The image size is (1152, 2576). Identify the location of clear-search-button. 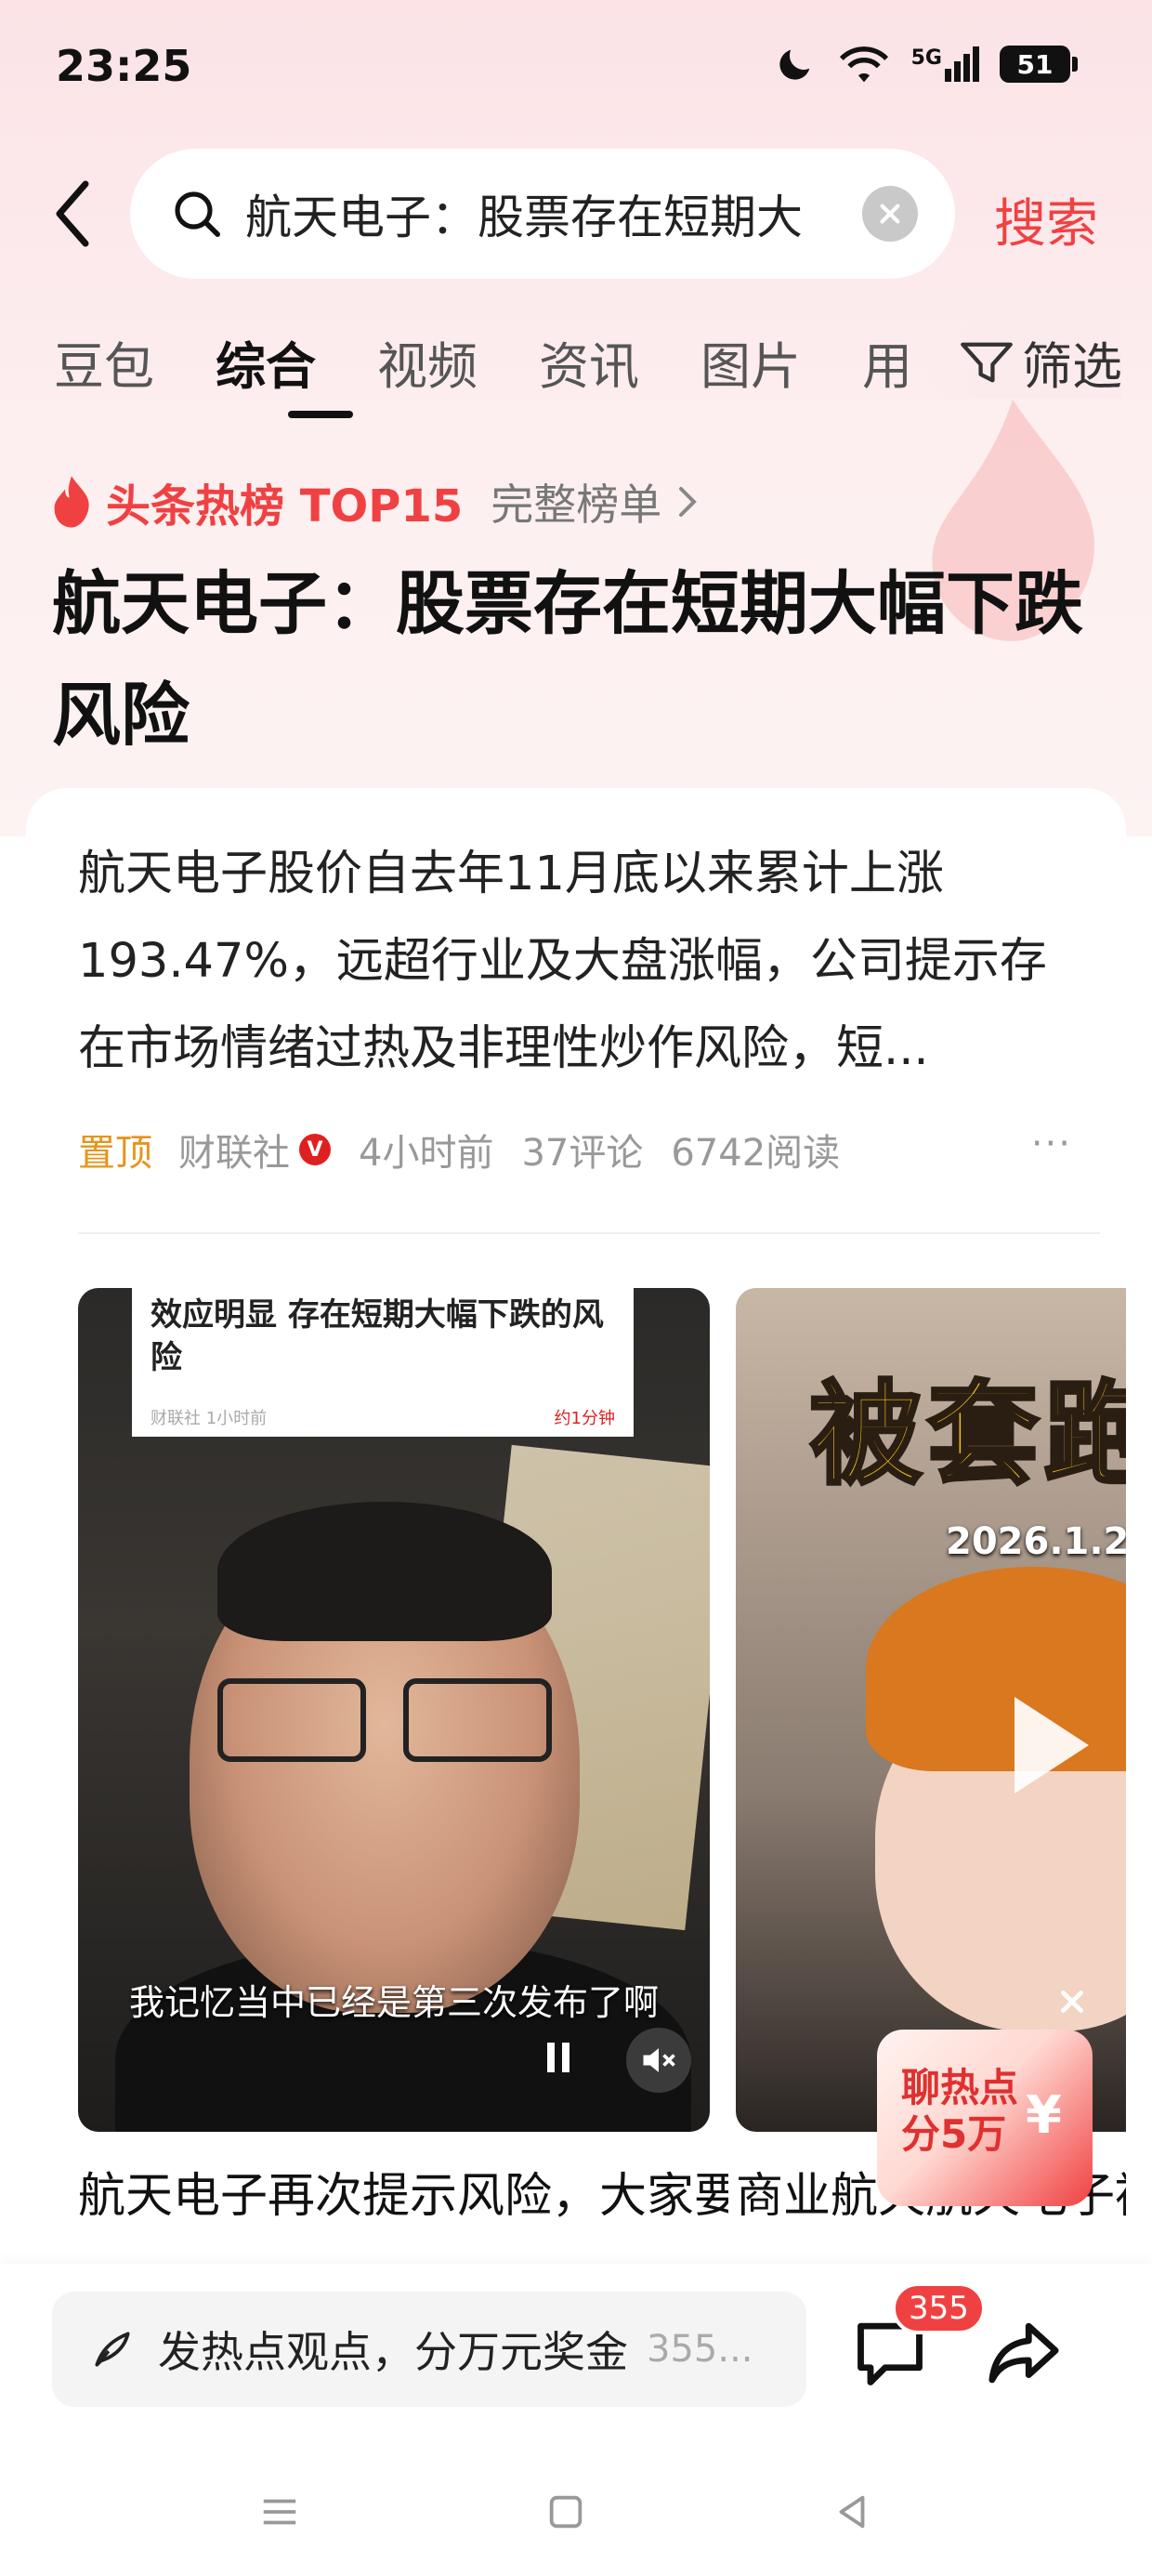
(890, 214).